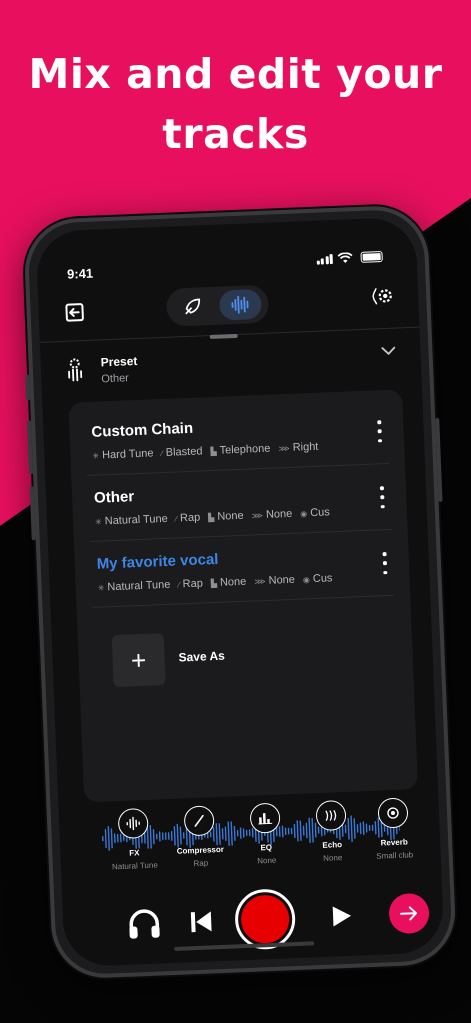 This screenshot has width=471, height=1023. What do you see at coordinates (142, 430) in the screenshot?
I see `preset-name: Custom Chain` at bounding box center [142, 430].